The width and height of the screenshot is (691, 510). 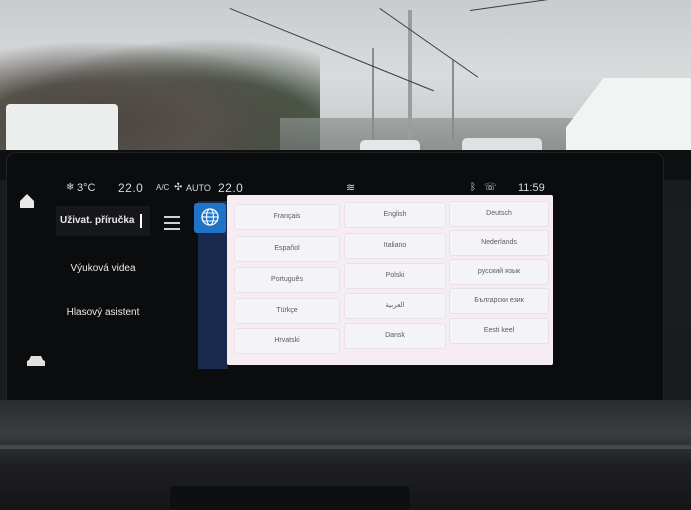 I want to click on language-button, so click(x=210, y=218).